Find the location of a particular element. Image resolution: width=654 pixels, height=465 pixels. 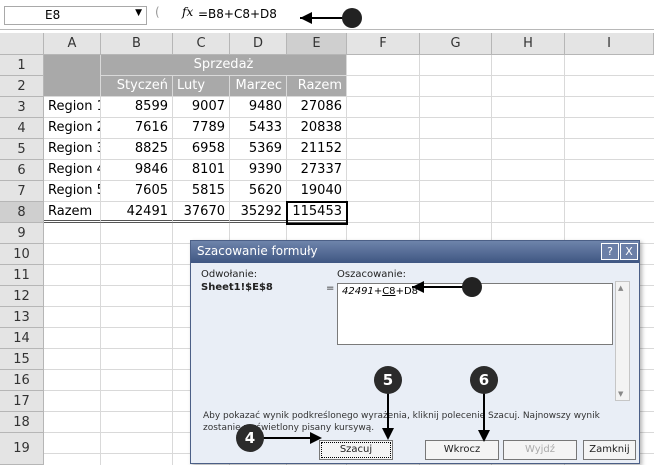

value-cell: 6958 is located at coordinates (201, 149).